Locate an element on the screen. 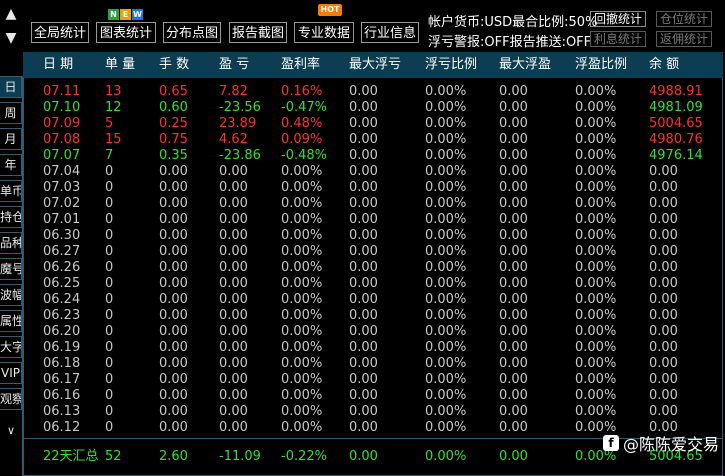 This screenshot has width=725, height=476. scroll-down-icon: ▼ is located at coordinates (11, 38).